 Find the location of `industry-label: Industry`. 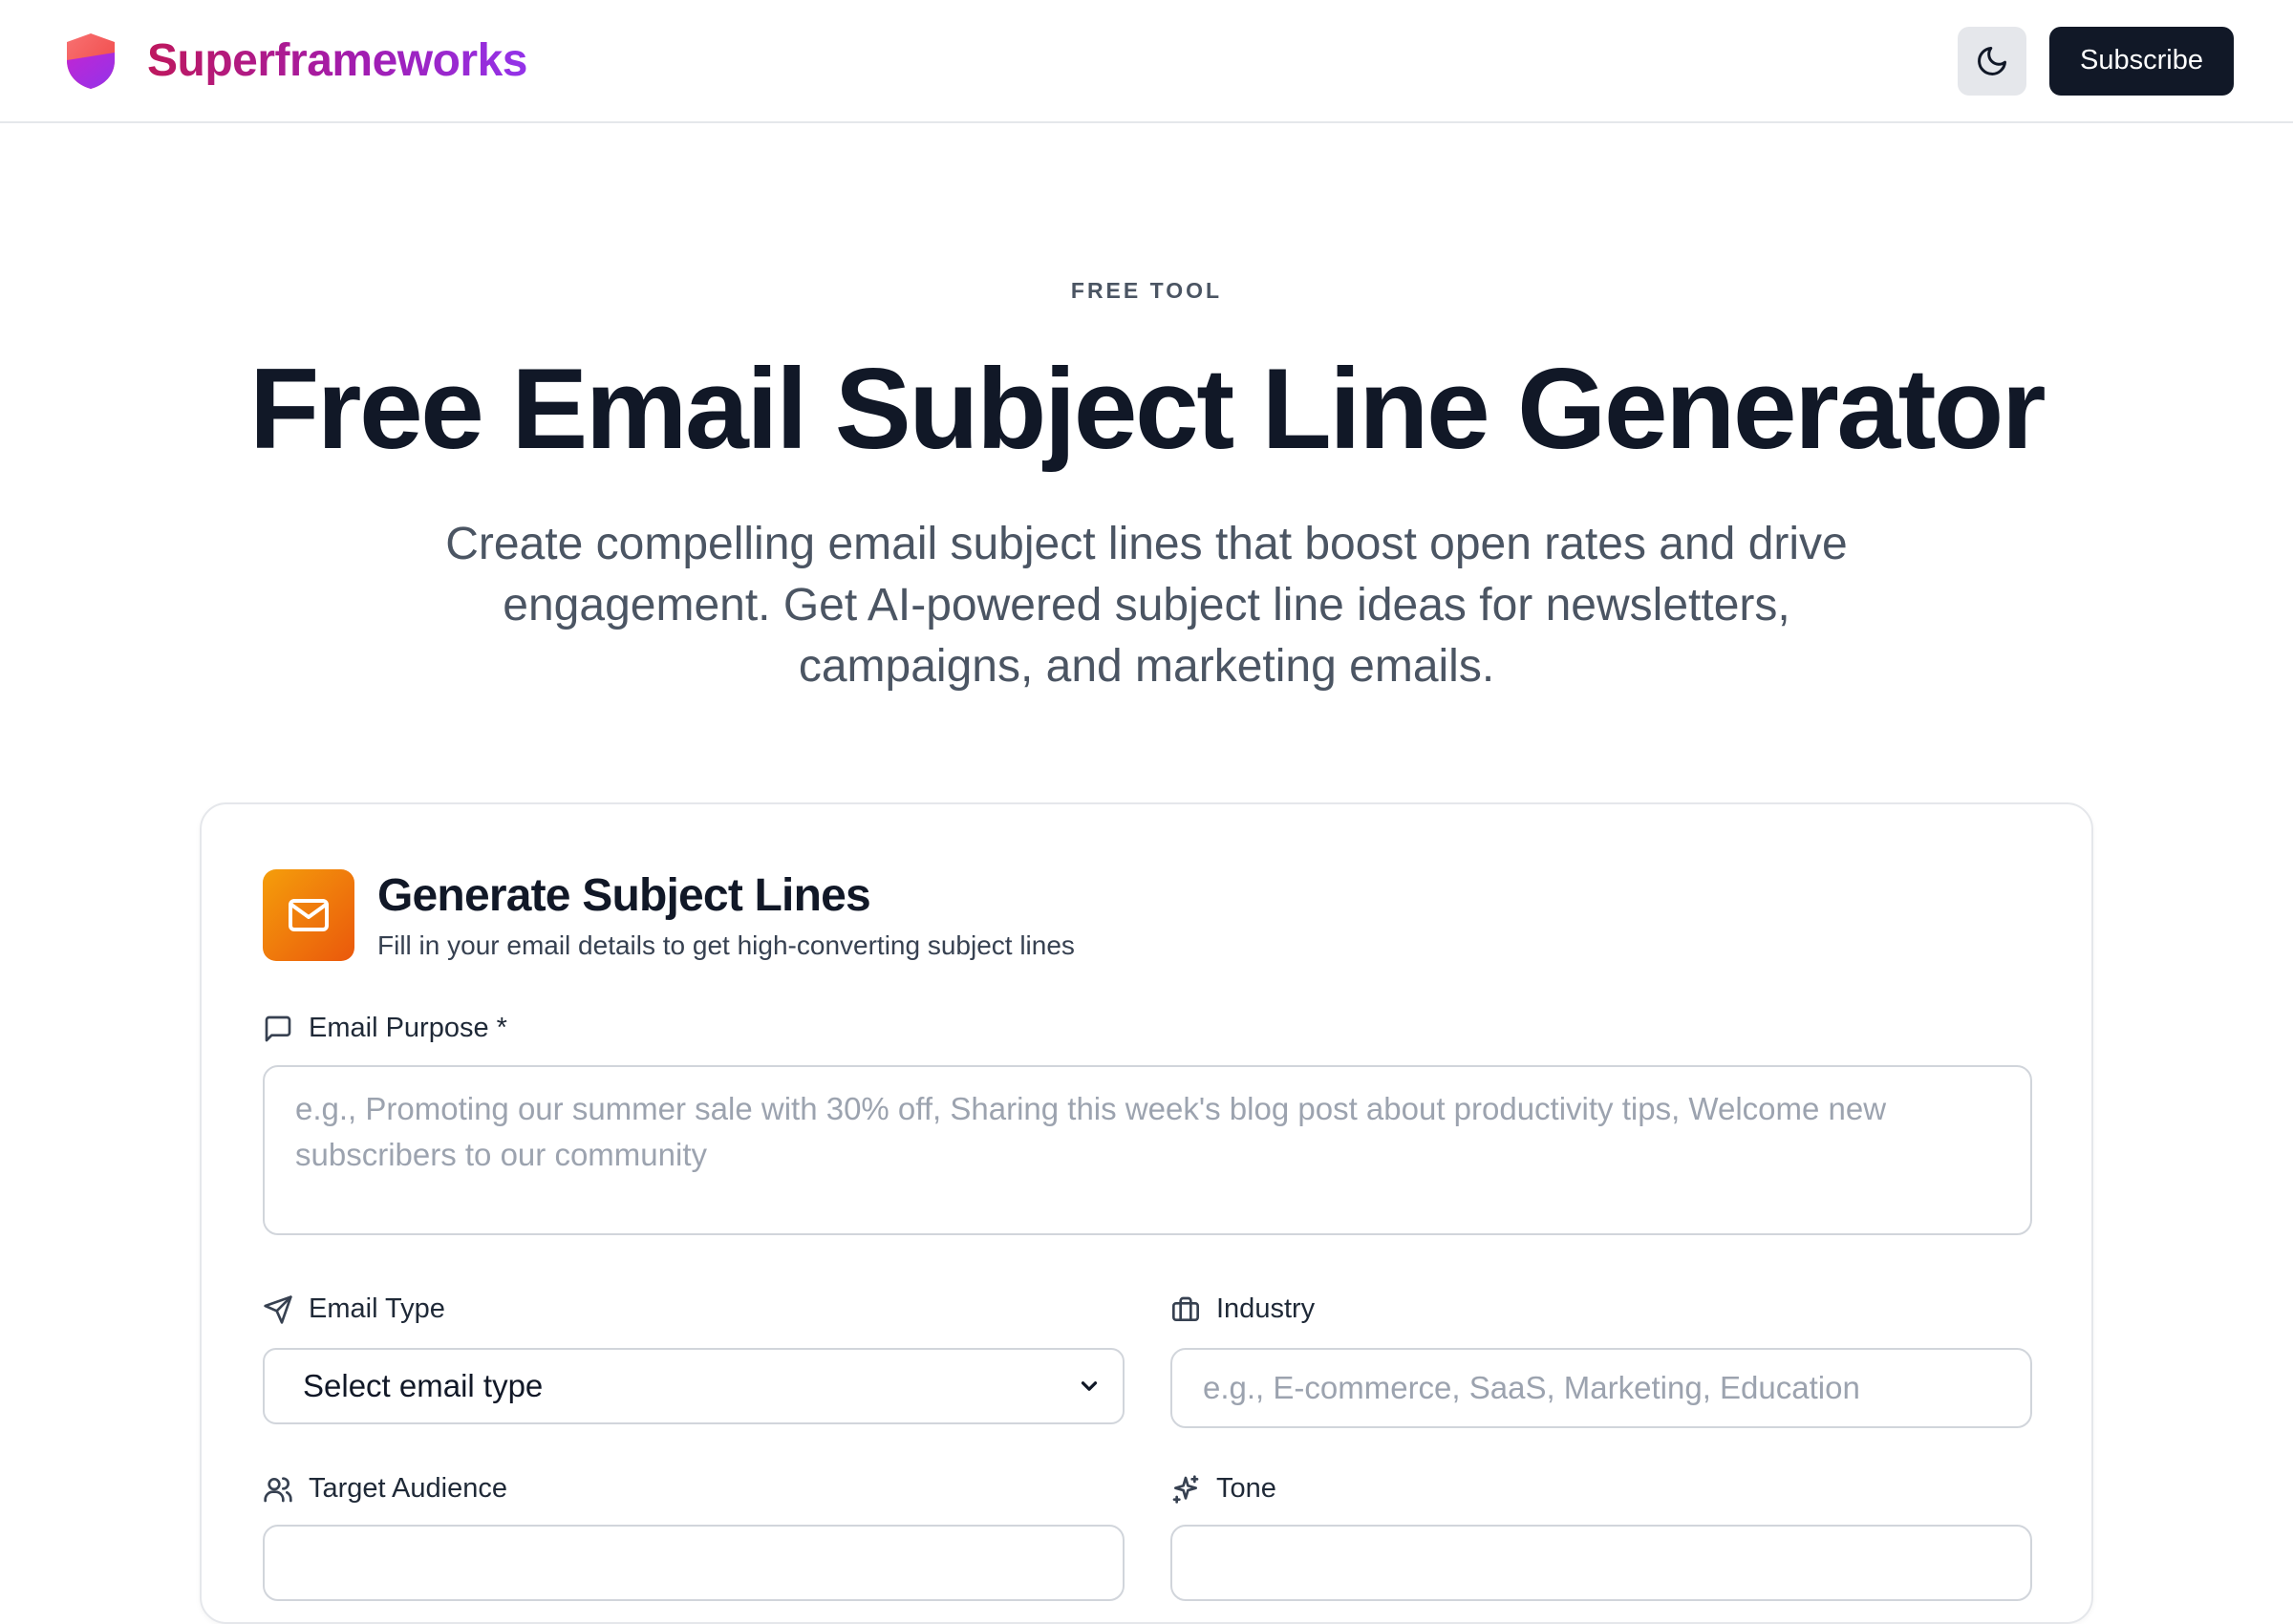

industry-label: Industry is located at coordinates (1242, 1309).